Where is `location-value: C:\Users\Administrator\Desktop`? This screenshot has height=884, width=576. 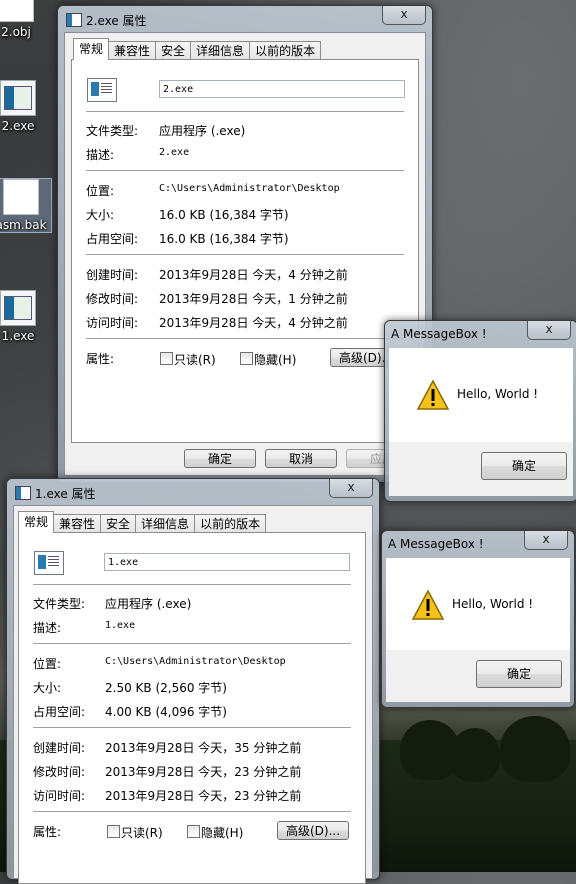
location-value: C:\Users\Administrator\Desktop is located at coordinates (195, 661).